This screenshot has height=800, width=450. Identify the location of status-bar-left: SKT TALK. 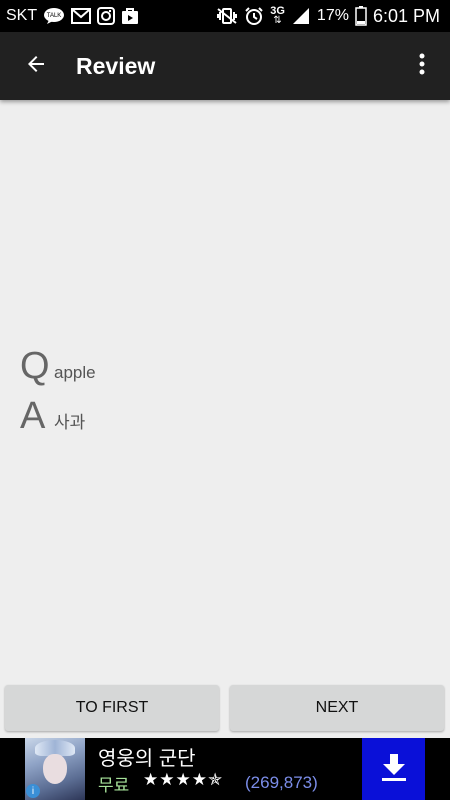
(69, 16).